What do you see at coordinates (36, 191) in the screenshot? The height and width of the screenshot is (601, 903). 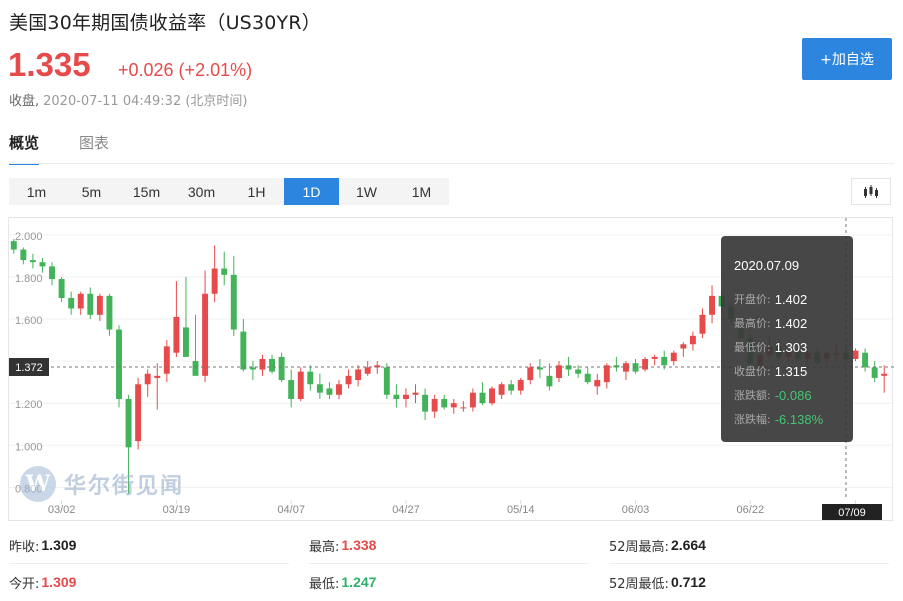 I see `period-1m: 1m` at bounding box center [36, 191].